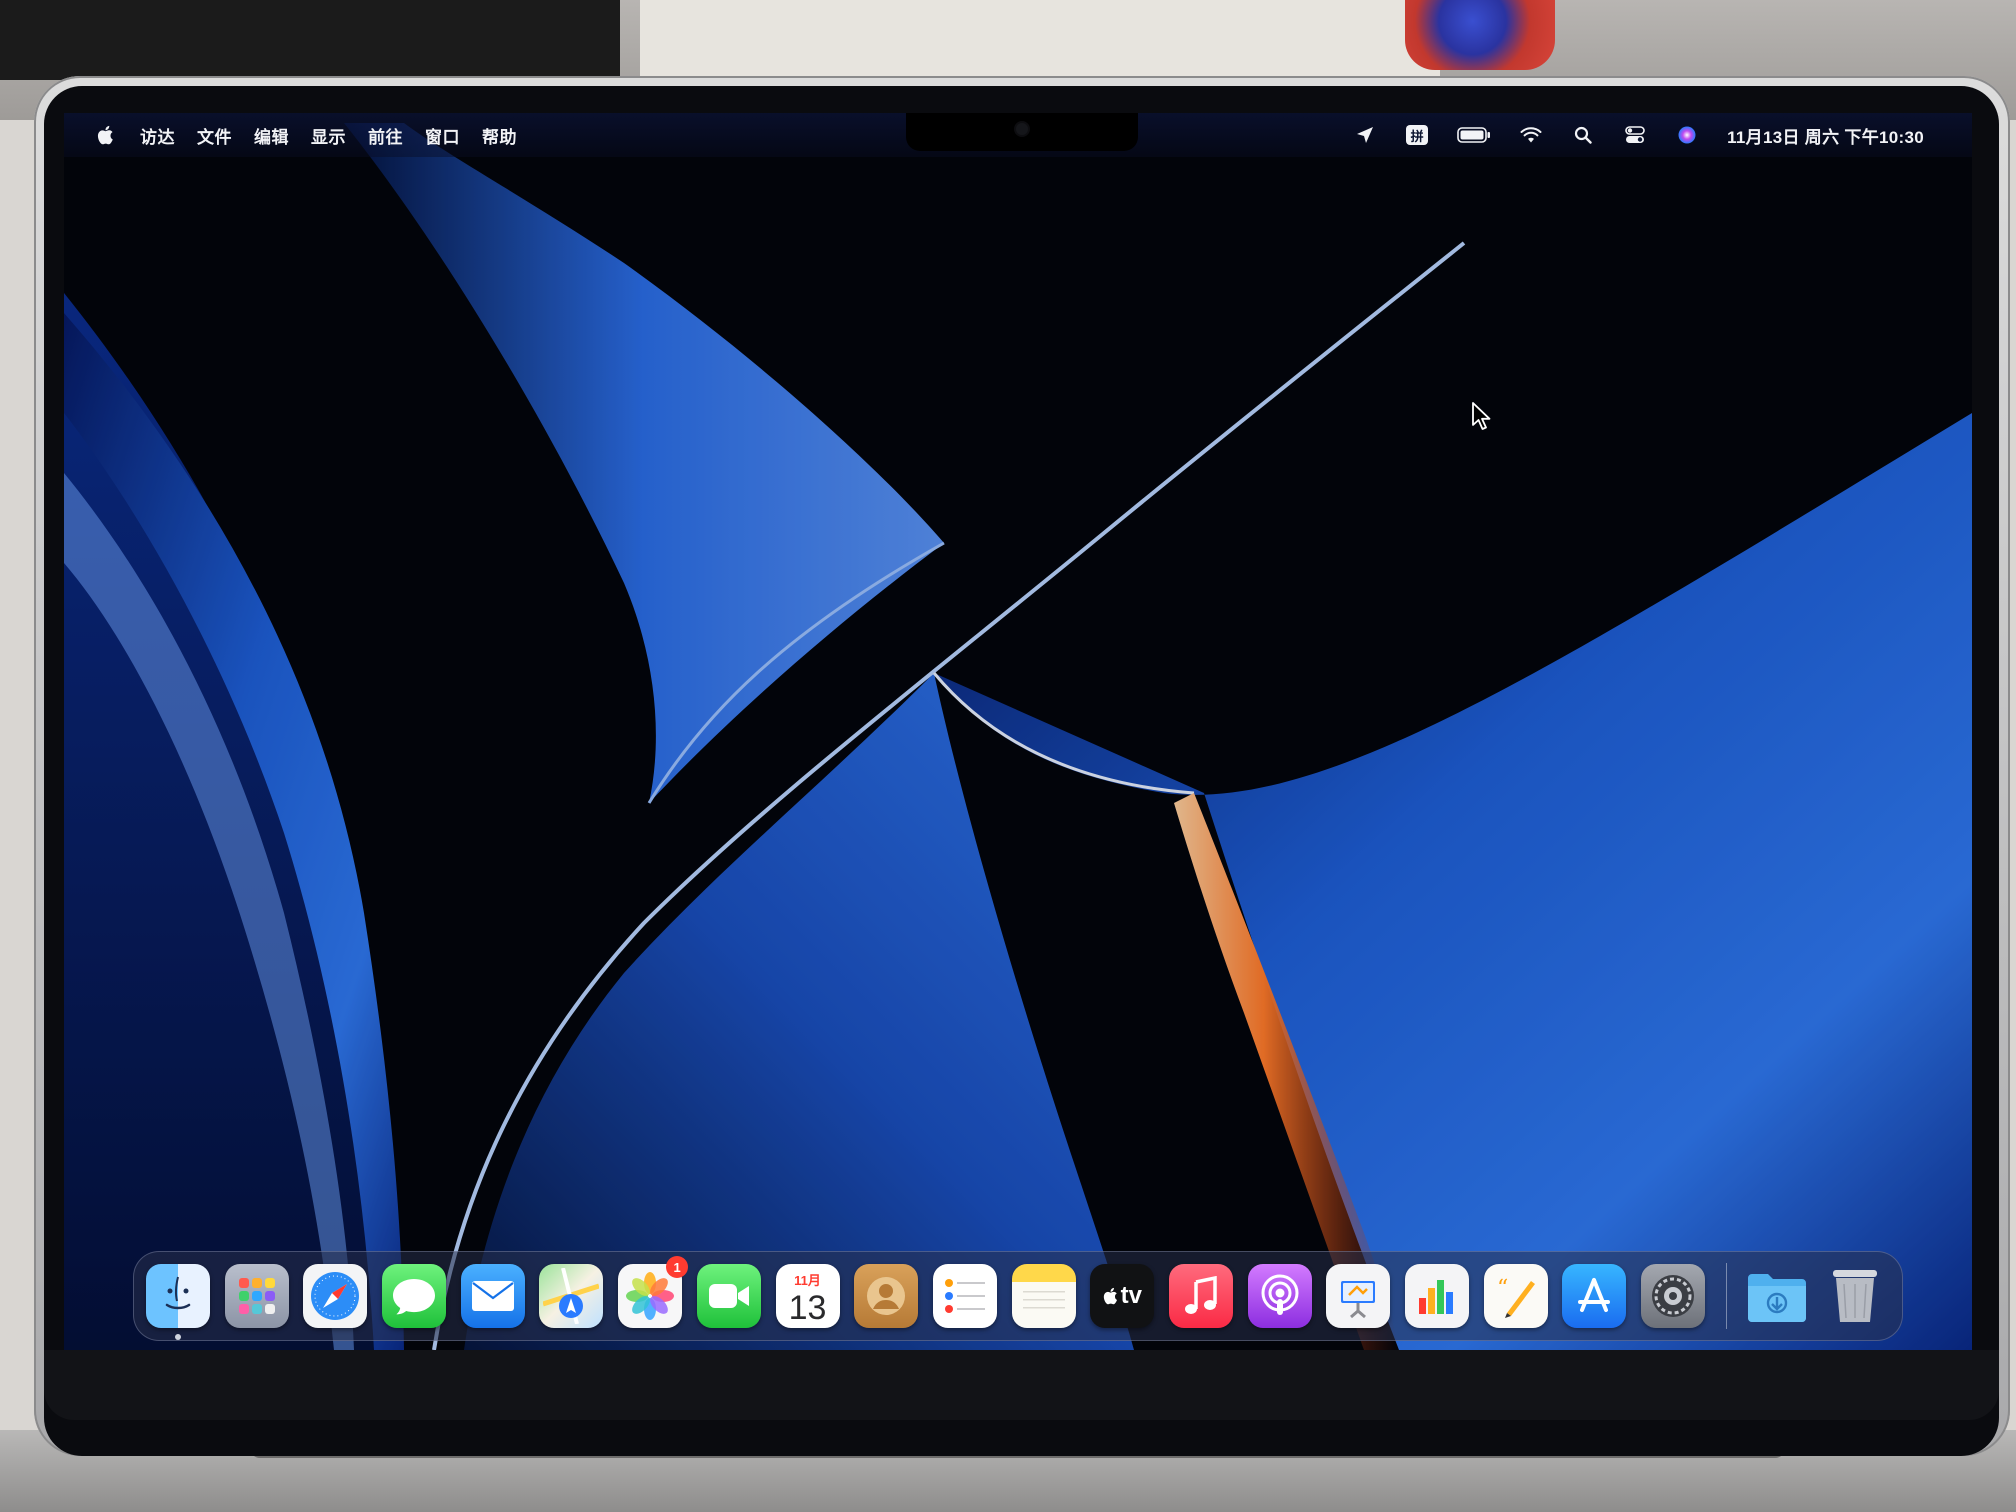 This screenshot has width=2016, height=1512. I want to click on siri-icon, so click(1687, 135).